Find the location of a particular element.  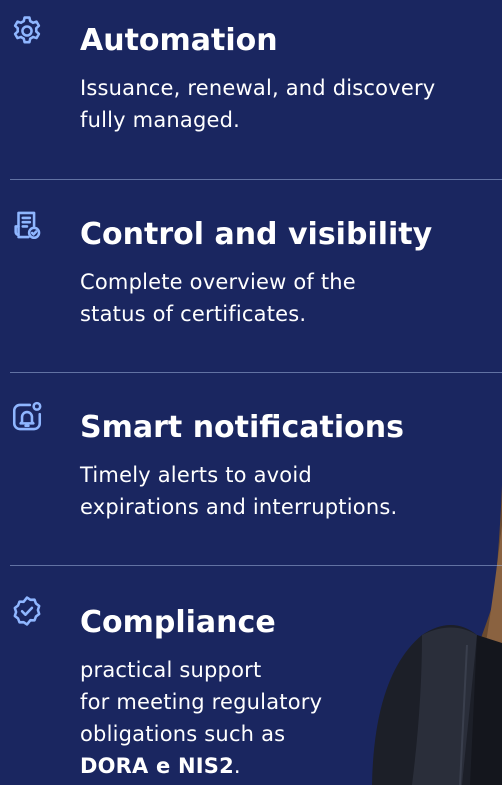

feature-description-line: Issuance, renewal, and discovery is located at coordinates (258, 88).